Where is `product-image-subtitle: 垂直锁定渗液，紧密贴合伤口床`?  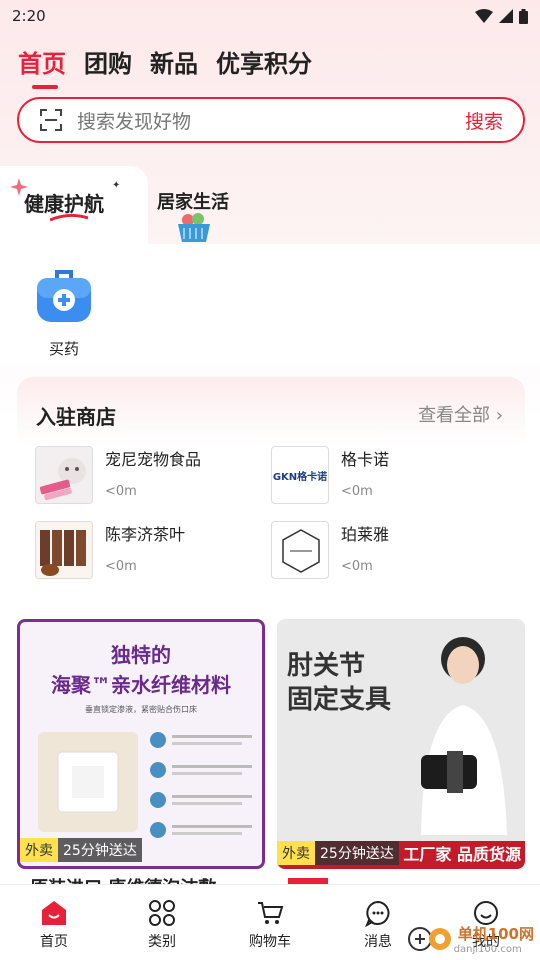 product-image-subtitle: 垂直锁定渗液，紧密贴合伤口床 is located at coordinates (141, 709).